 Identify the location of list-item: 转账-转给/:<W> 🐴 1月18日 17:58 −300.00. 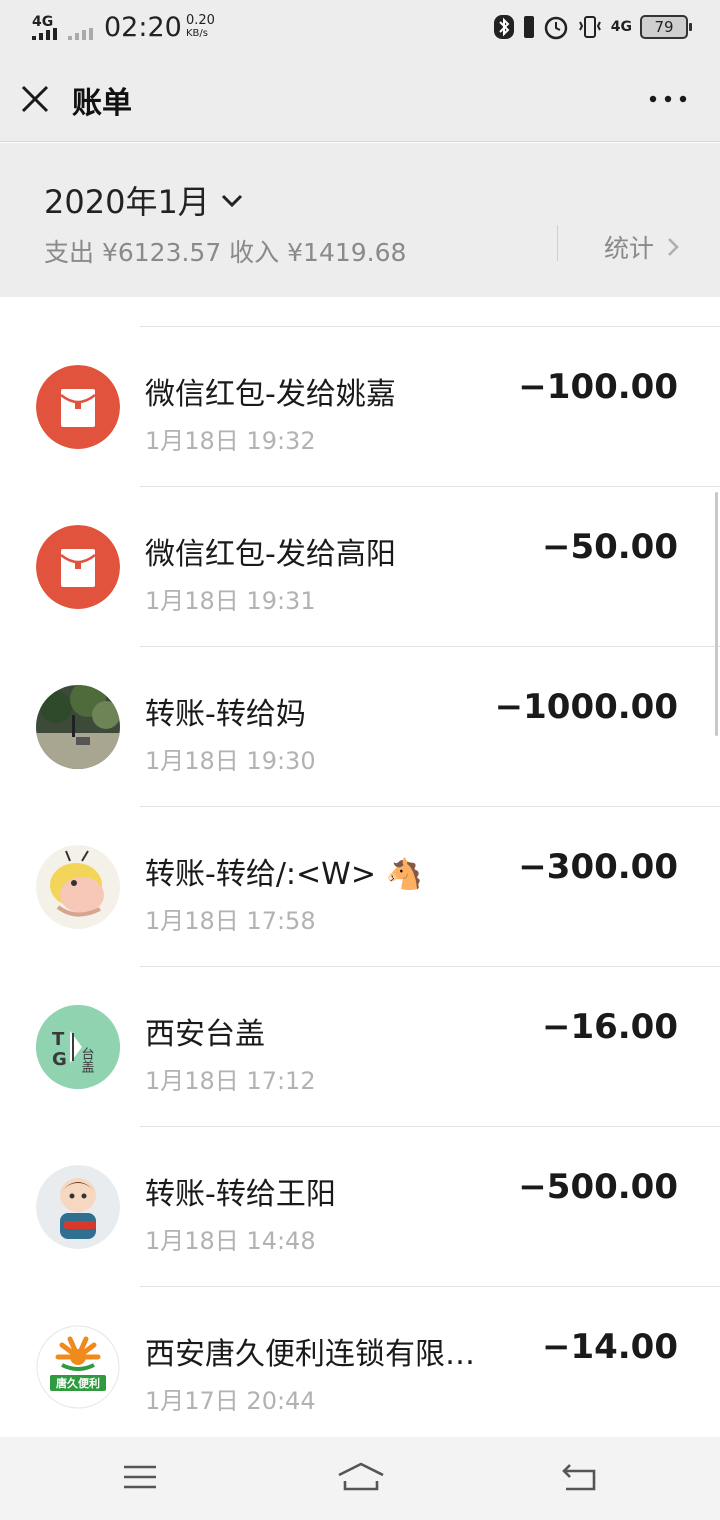
(360, 887).